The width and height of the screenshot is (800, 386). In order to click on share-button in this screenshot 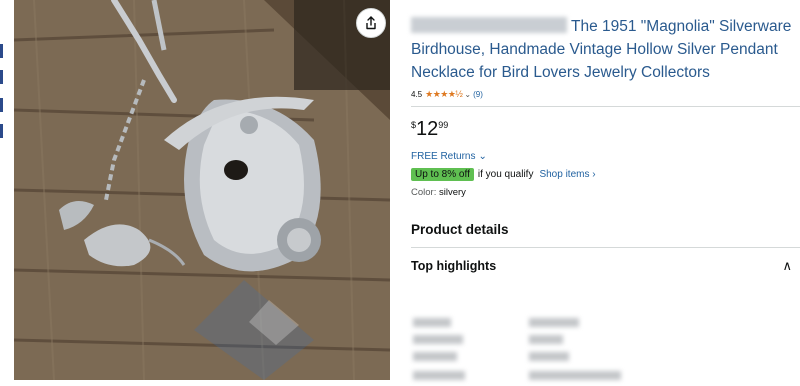, I will do `click(371, 23)`.